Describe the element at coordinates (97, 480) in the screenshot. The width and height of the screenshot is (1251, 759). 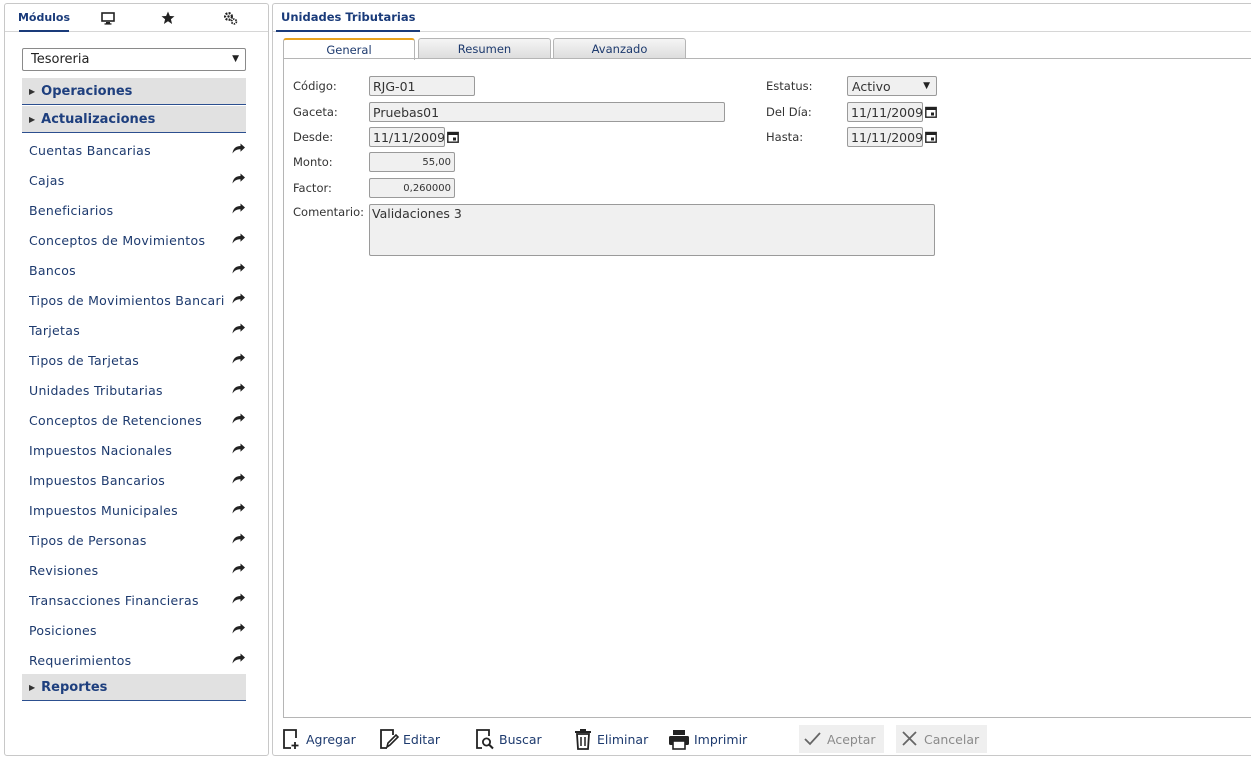
I see `menu-item-label: Impuestos Bancarios` at that location.